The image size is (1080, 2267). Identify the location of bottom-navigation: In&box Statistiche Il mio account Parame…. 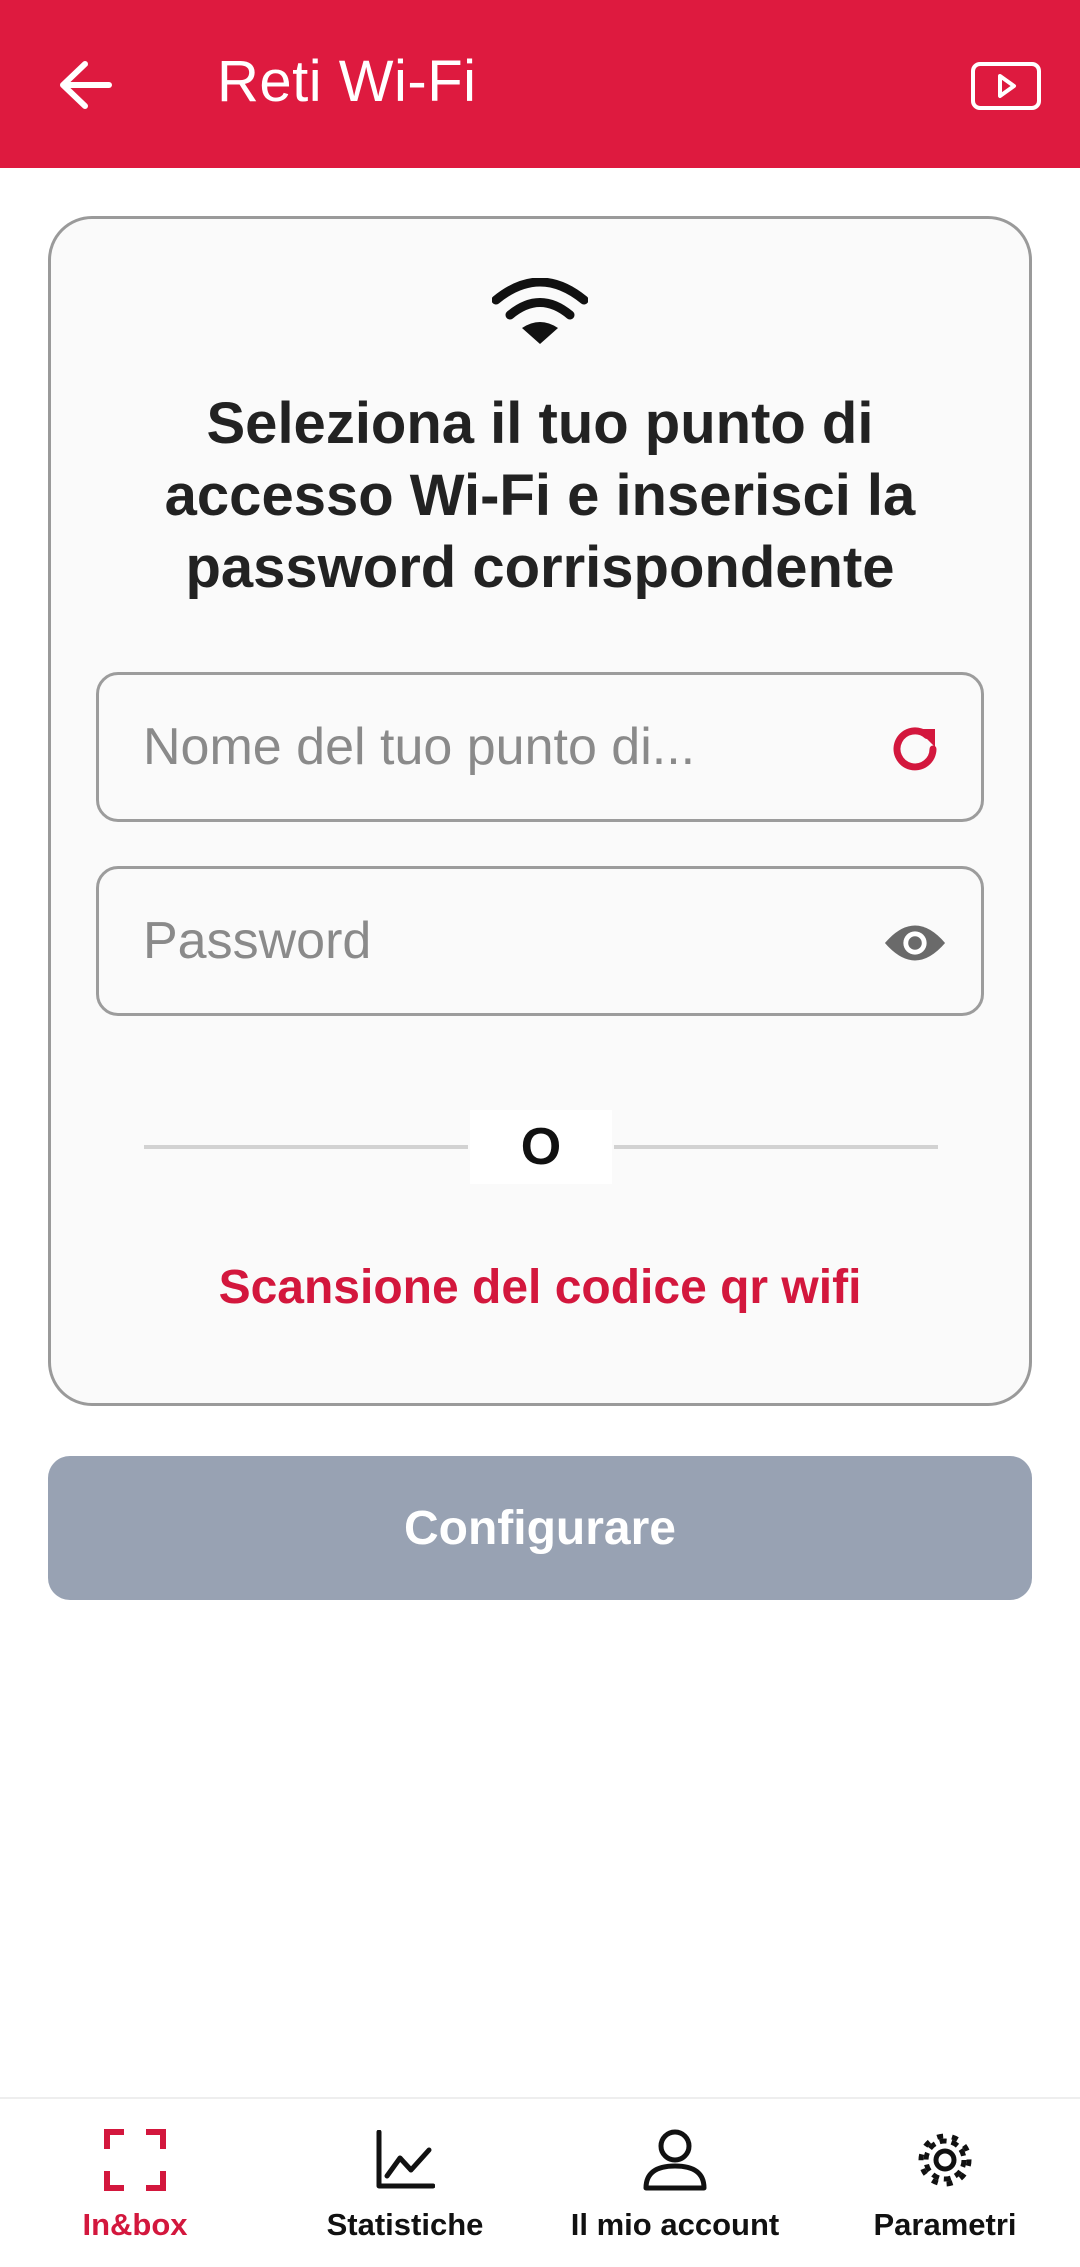
(540, 2182).